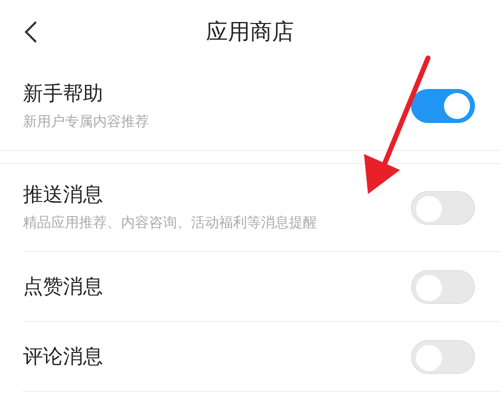  What do you see at coordinates (63, 287) in the screenshot?
I see `setting-title: 点赞消息` at bounding box center [63, 287].